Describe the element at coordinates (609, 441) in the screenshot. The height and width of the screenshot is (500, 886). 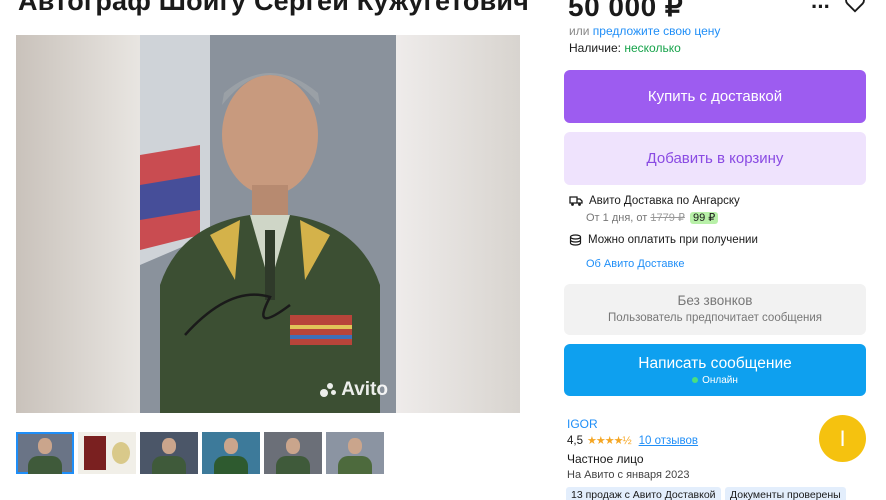
I see `rating-stars-icon: ★★★★½` at that location.